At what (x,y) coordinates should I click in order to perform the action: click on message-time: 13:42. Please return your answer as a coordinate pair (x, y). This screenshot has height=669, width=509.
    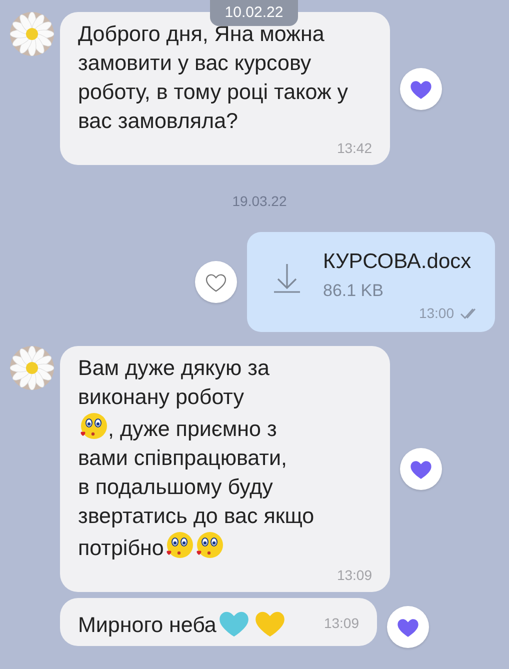
    Looking at the image, I should click on (354, 148).